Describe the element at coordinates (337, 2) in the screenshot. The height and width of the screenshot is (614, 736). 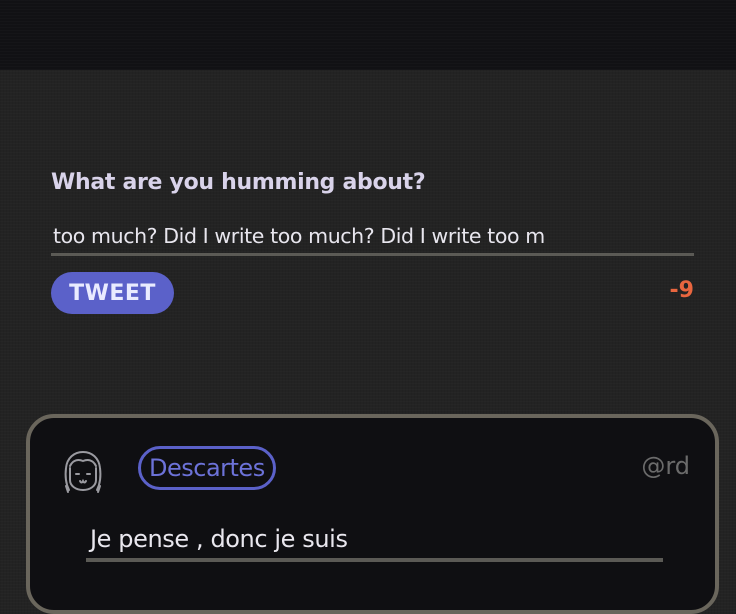
I see `topbar-cut-off-glyph: ⌣` at that location.